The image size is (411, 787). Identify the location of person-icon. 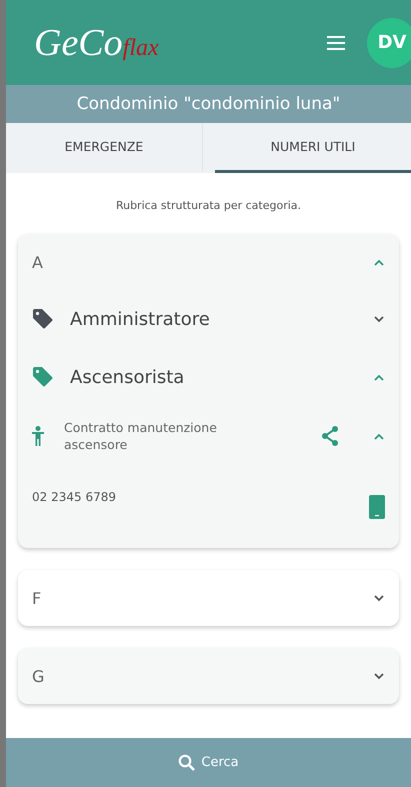
(38, 436).